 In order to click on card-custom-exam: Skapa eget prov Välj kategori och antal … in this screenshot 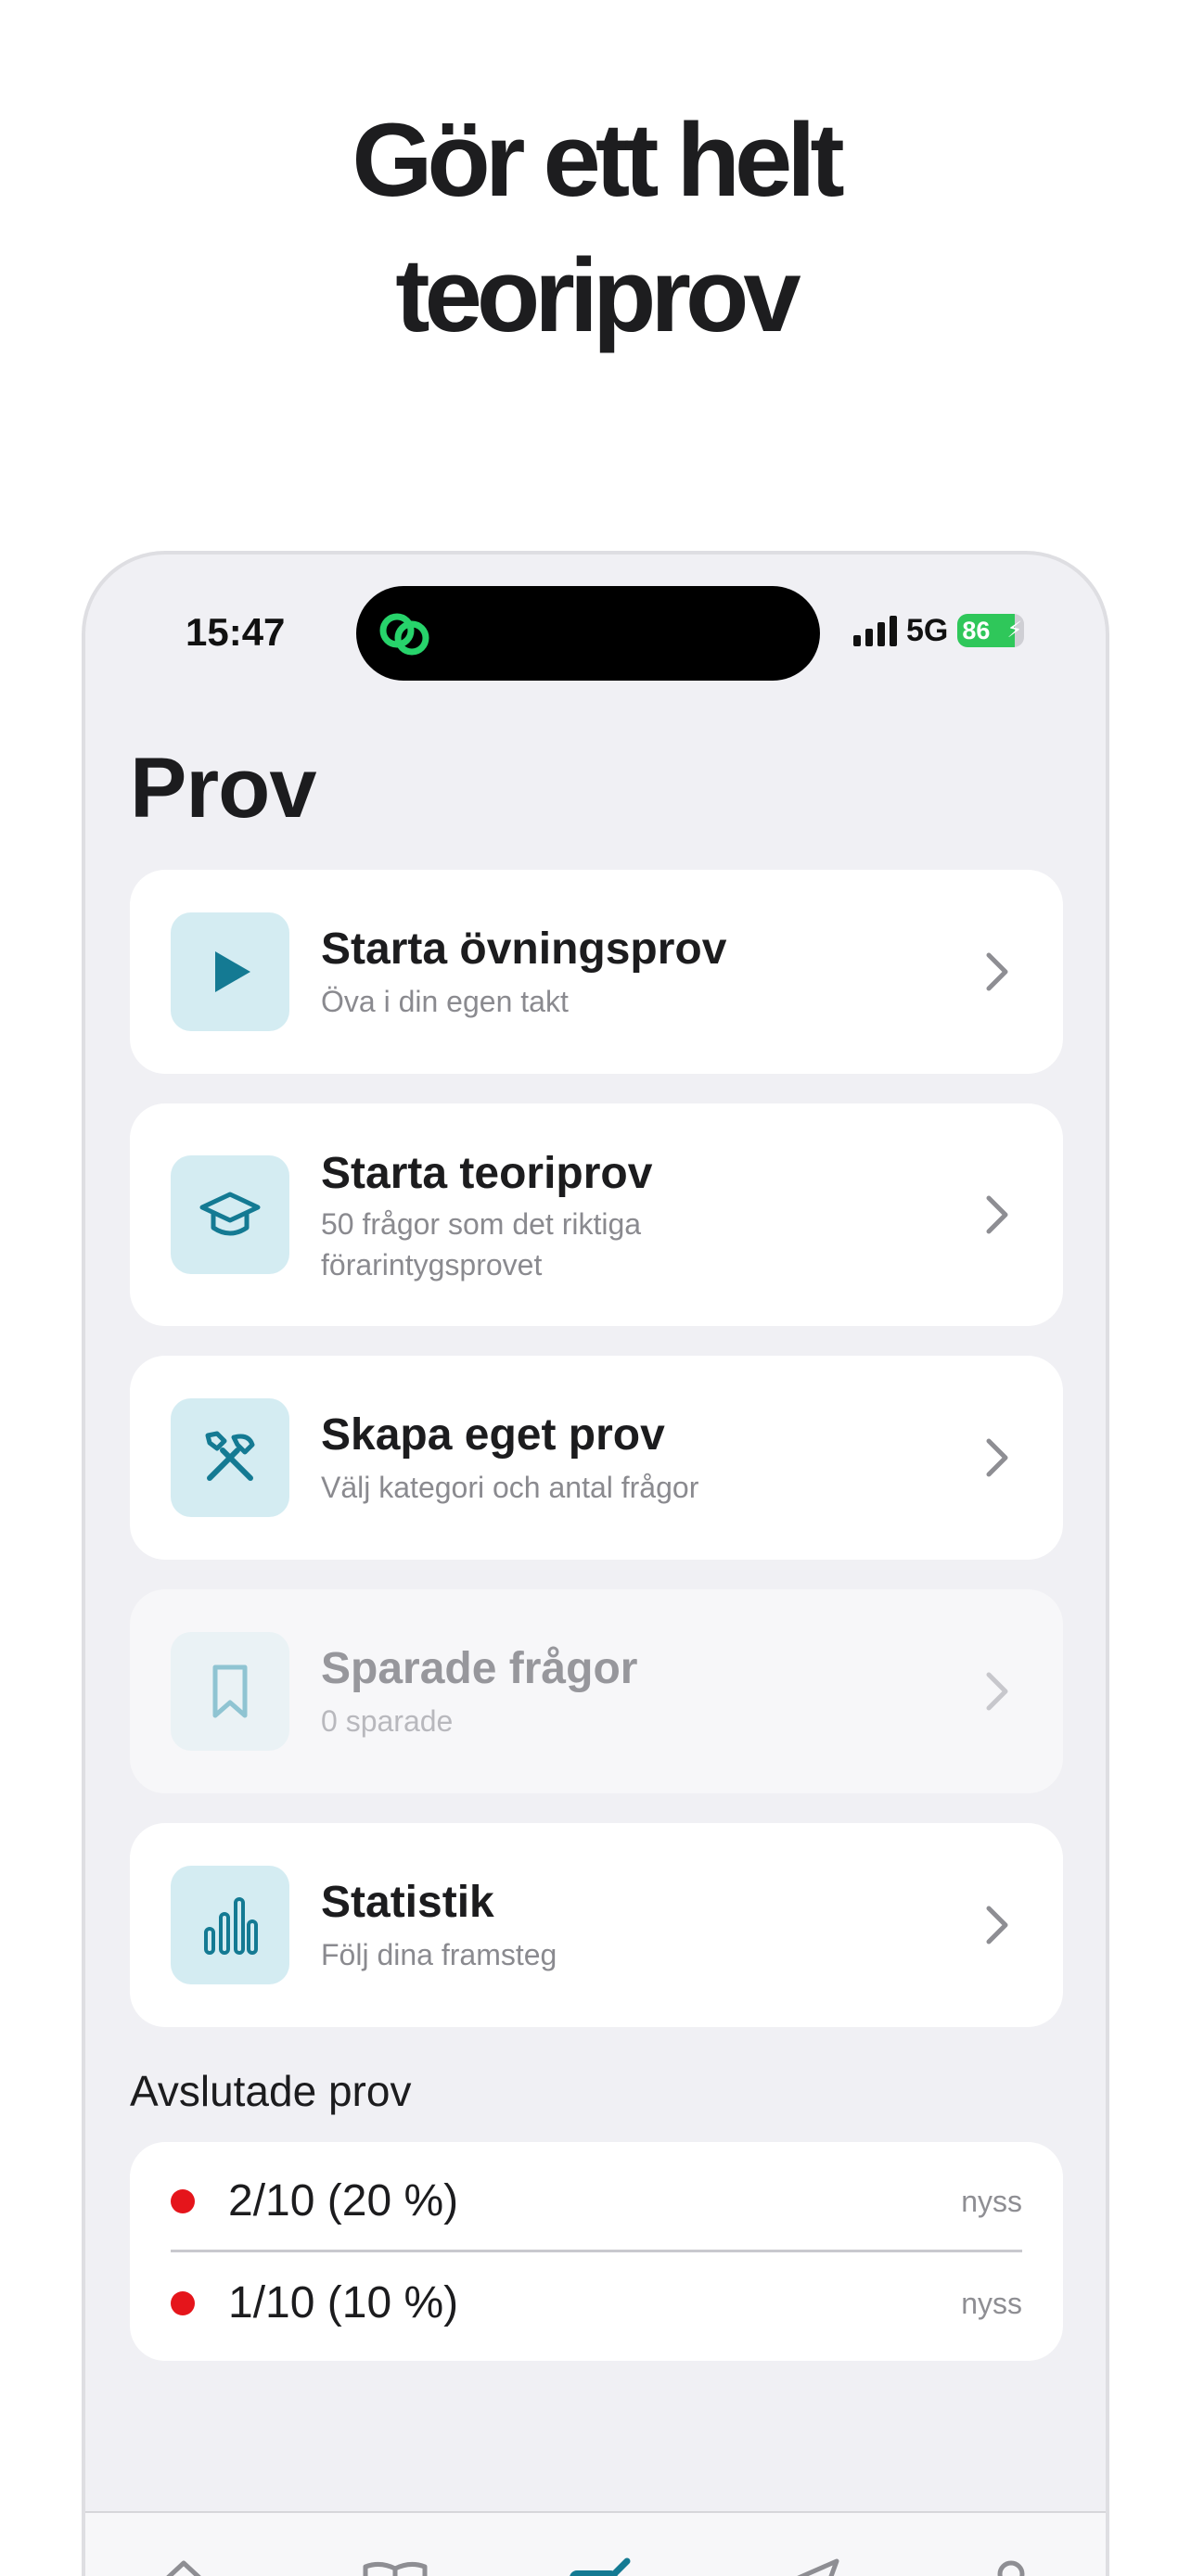, I will do `click(597, 1458)`.